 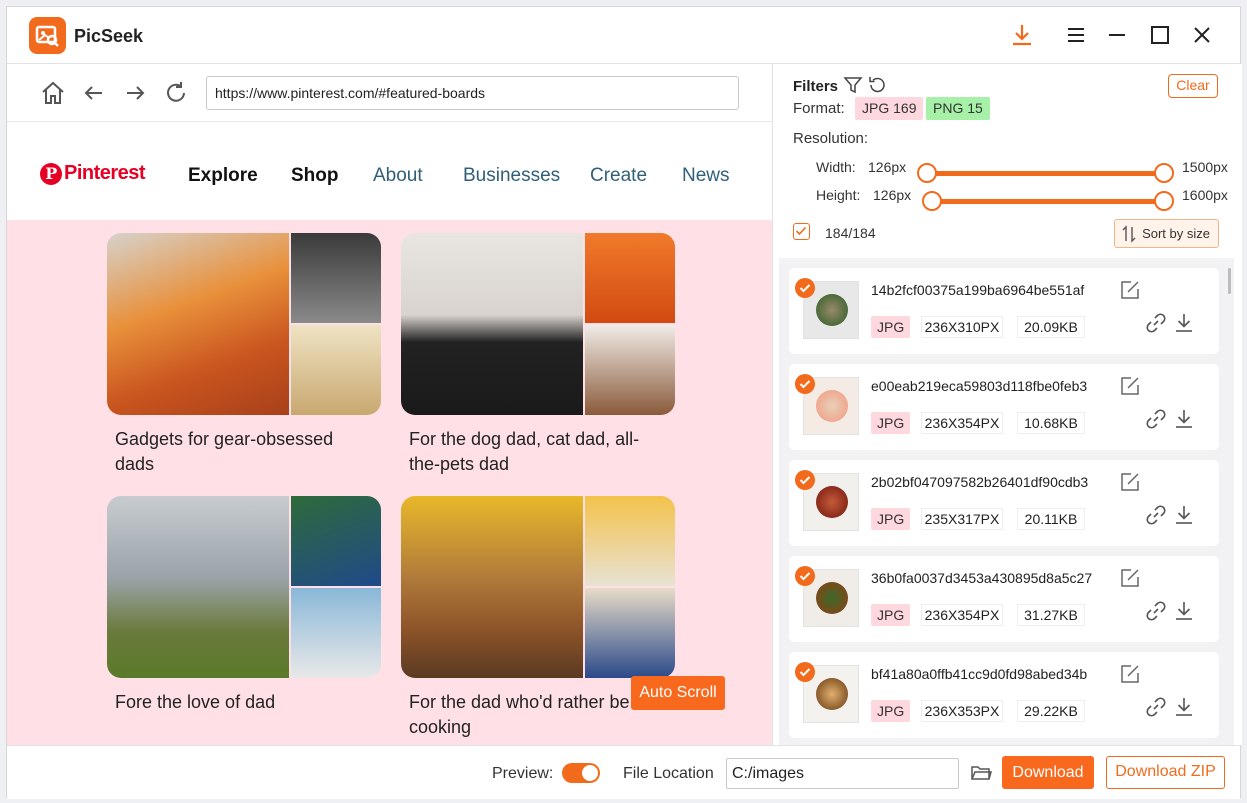 What do you see at coordinates (927, 173) in the screenshot?
I see `width-slider-min-handle` at bounding box center [927, 173].